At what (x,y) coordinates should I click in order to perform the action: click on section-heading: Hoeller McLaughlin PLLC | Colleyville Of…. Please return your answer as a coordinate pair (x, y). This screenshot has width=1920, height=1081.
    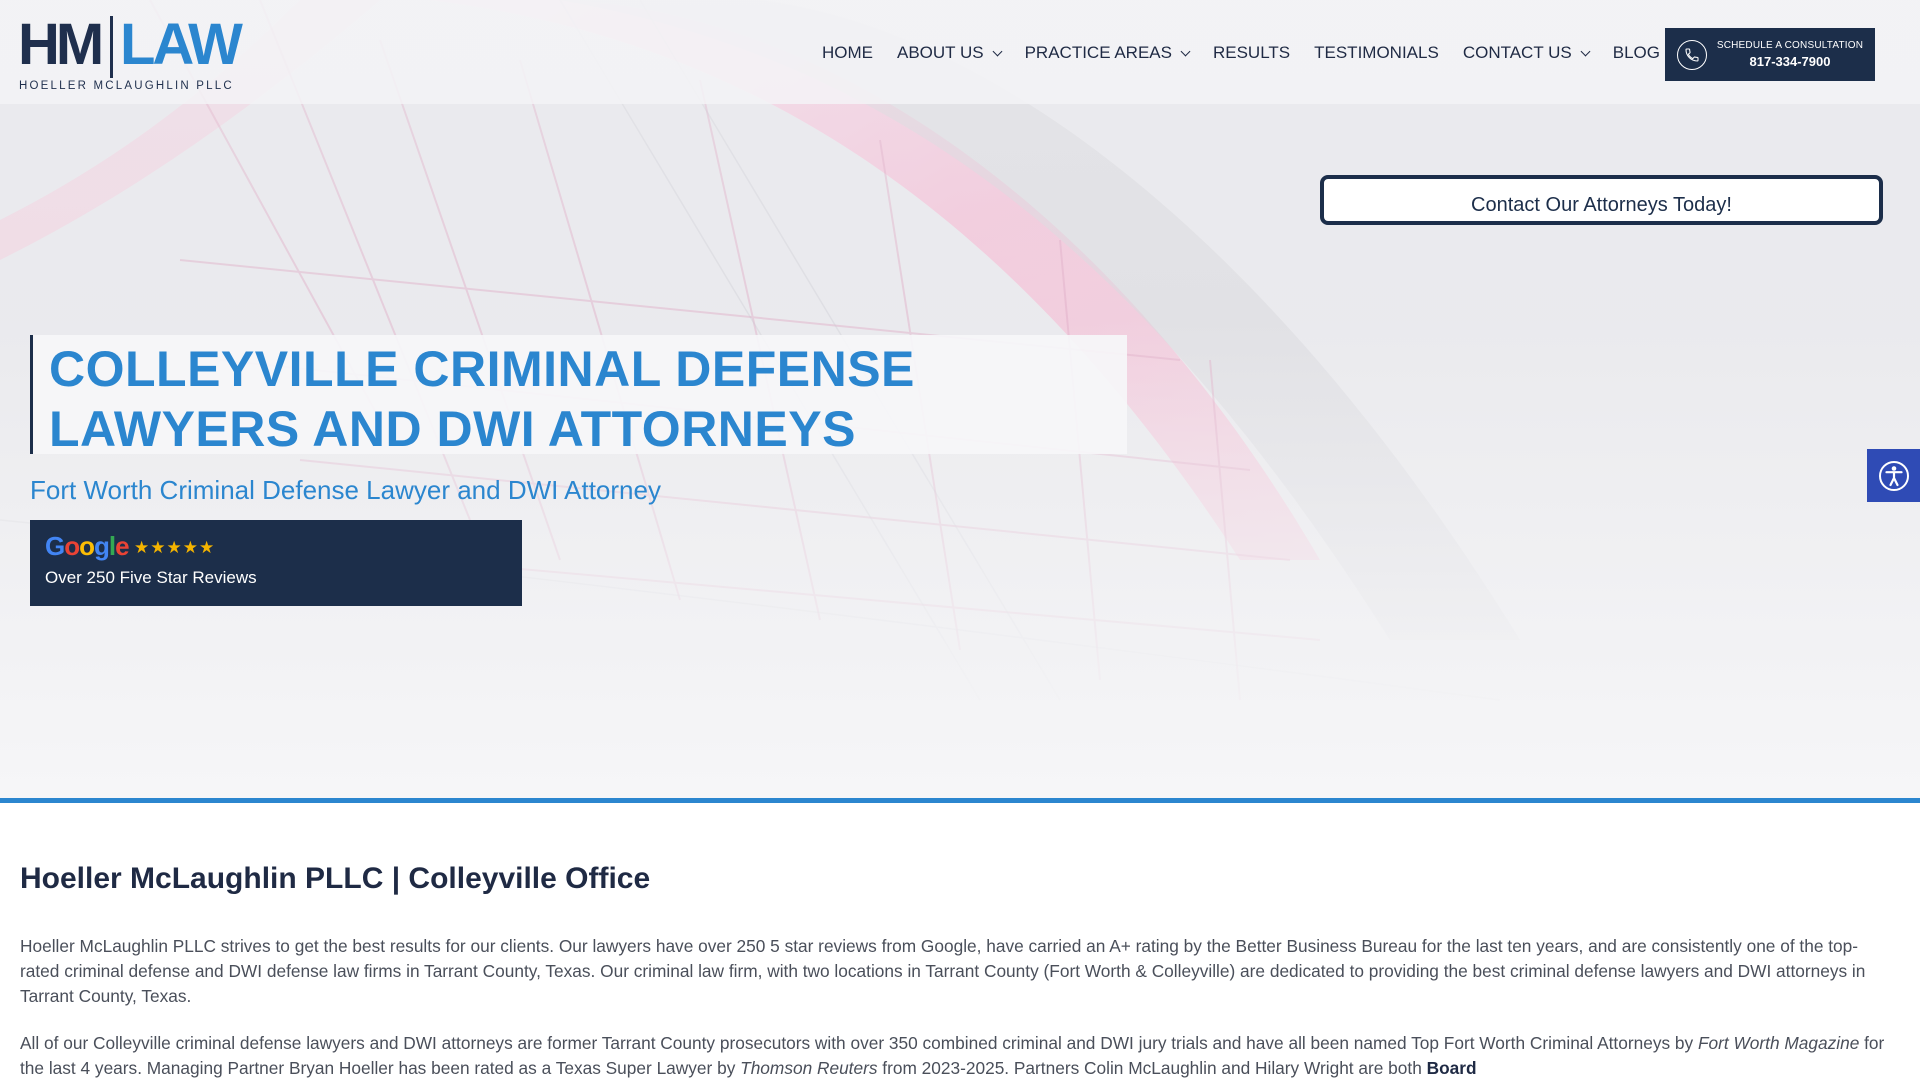
    Looking at the image, I should click on (335, 878).